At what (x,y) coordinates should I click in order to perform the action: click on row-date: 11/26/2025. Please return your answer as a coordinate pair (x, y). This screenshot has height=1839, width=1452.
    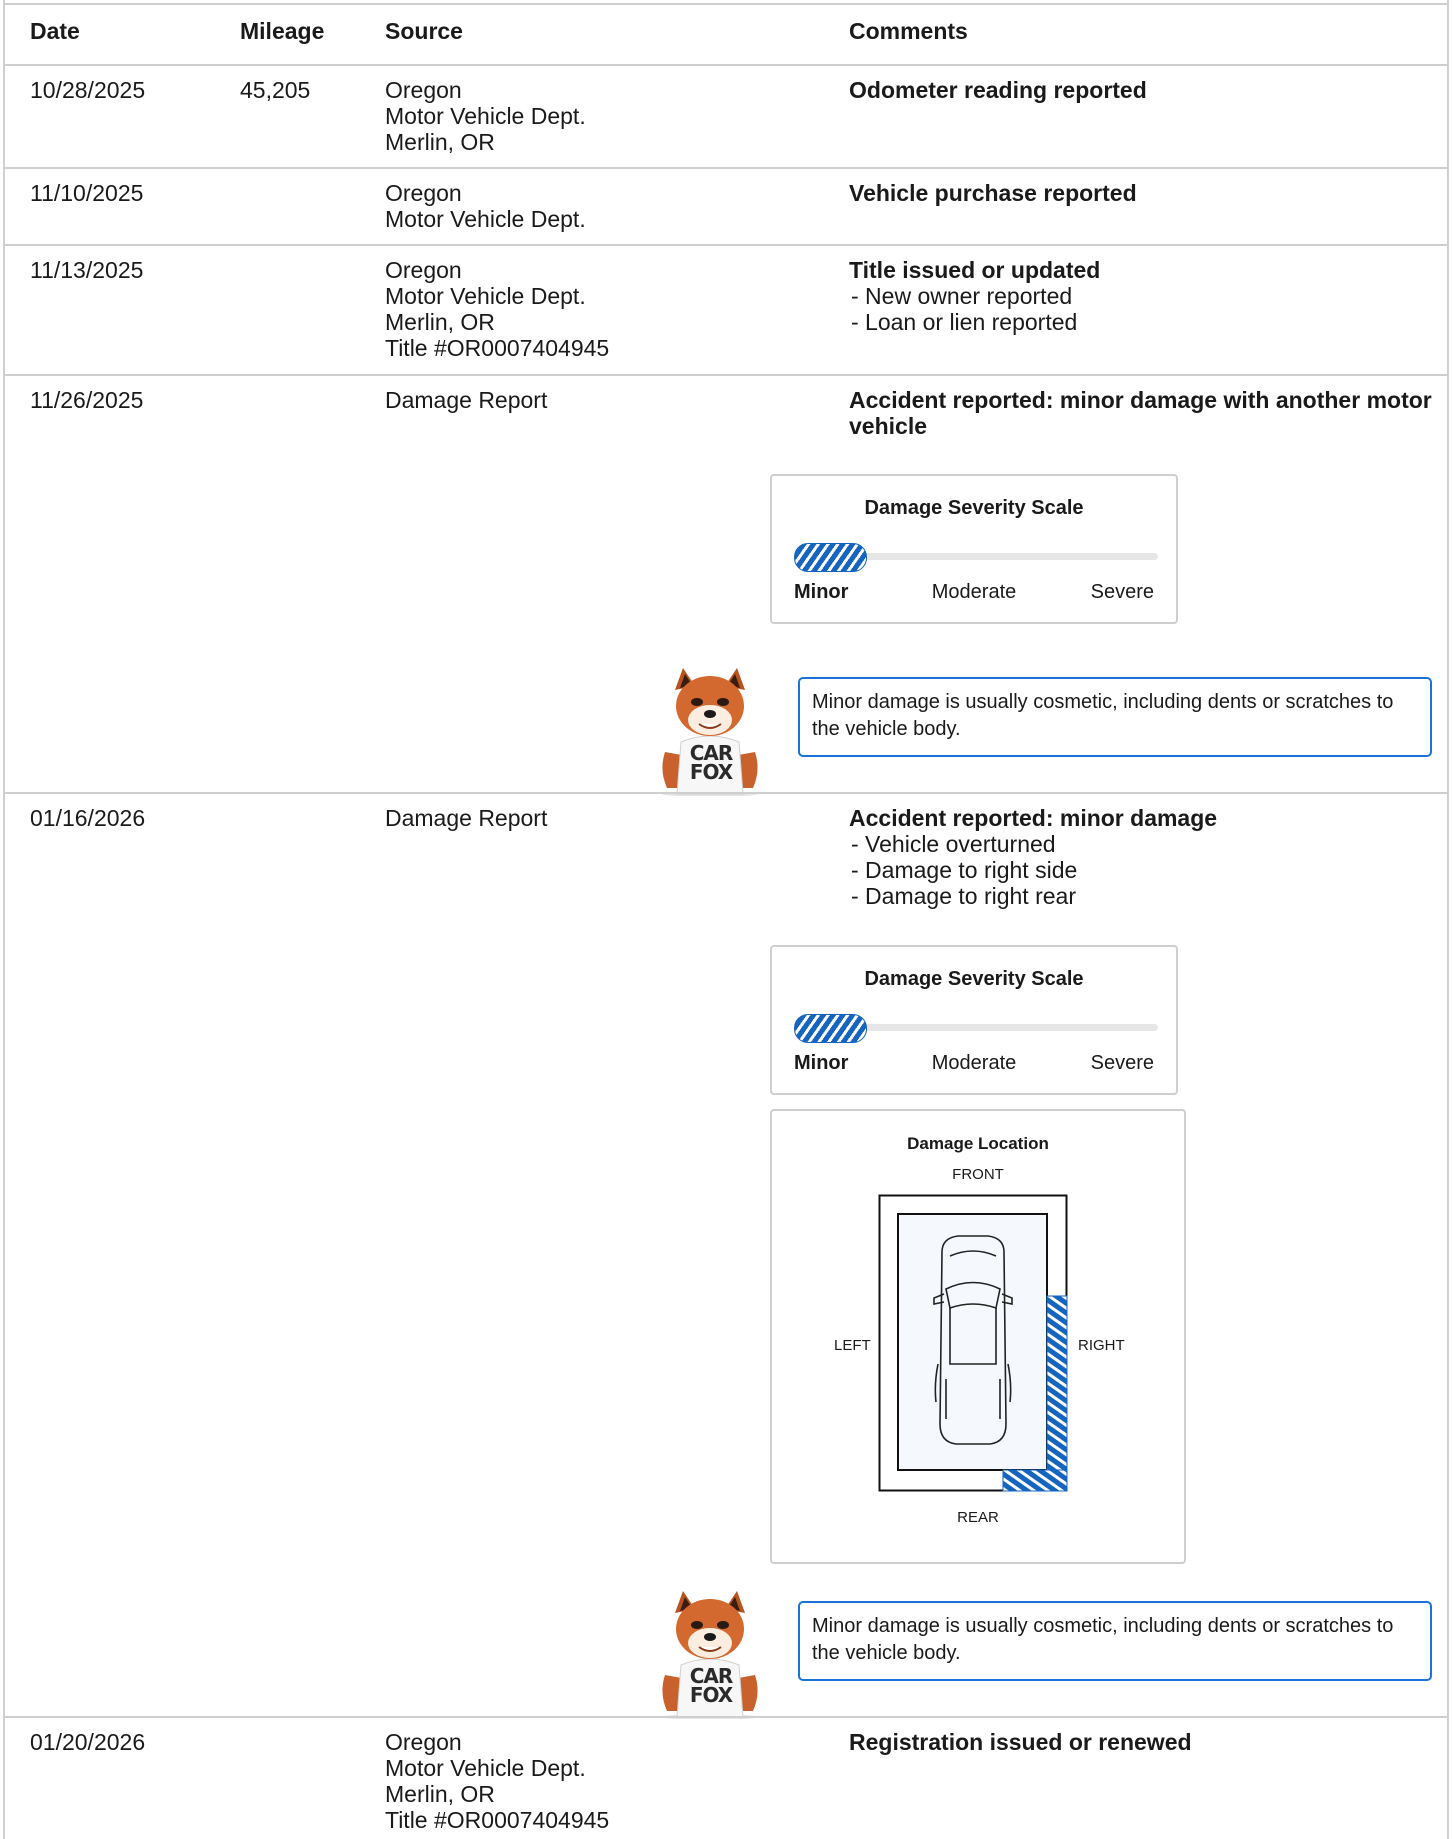
    Looking at the image, I should click on (87, 400).